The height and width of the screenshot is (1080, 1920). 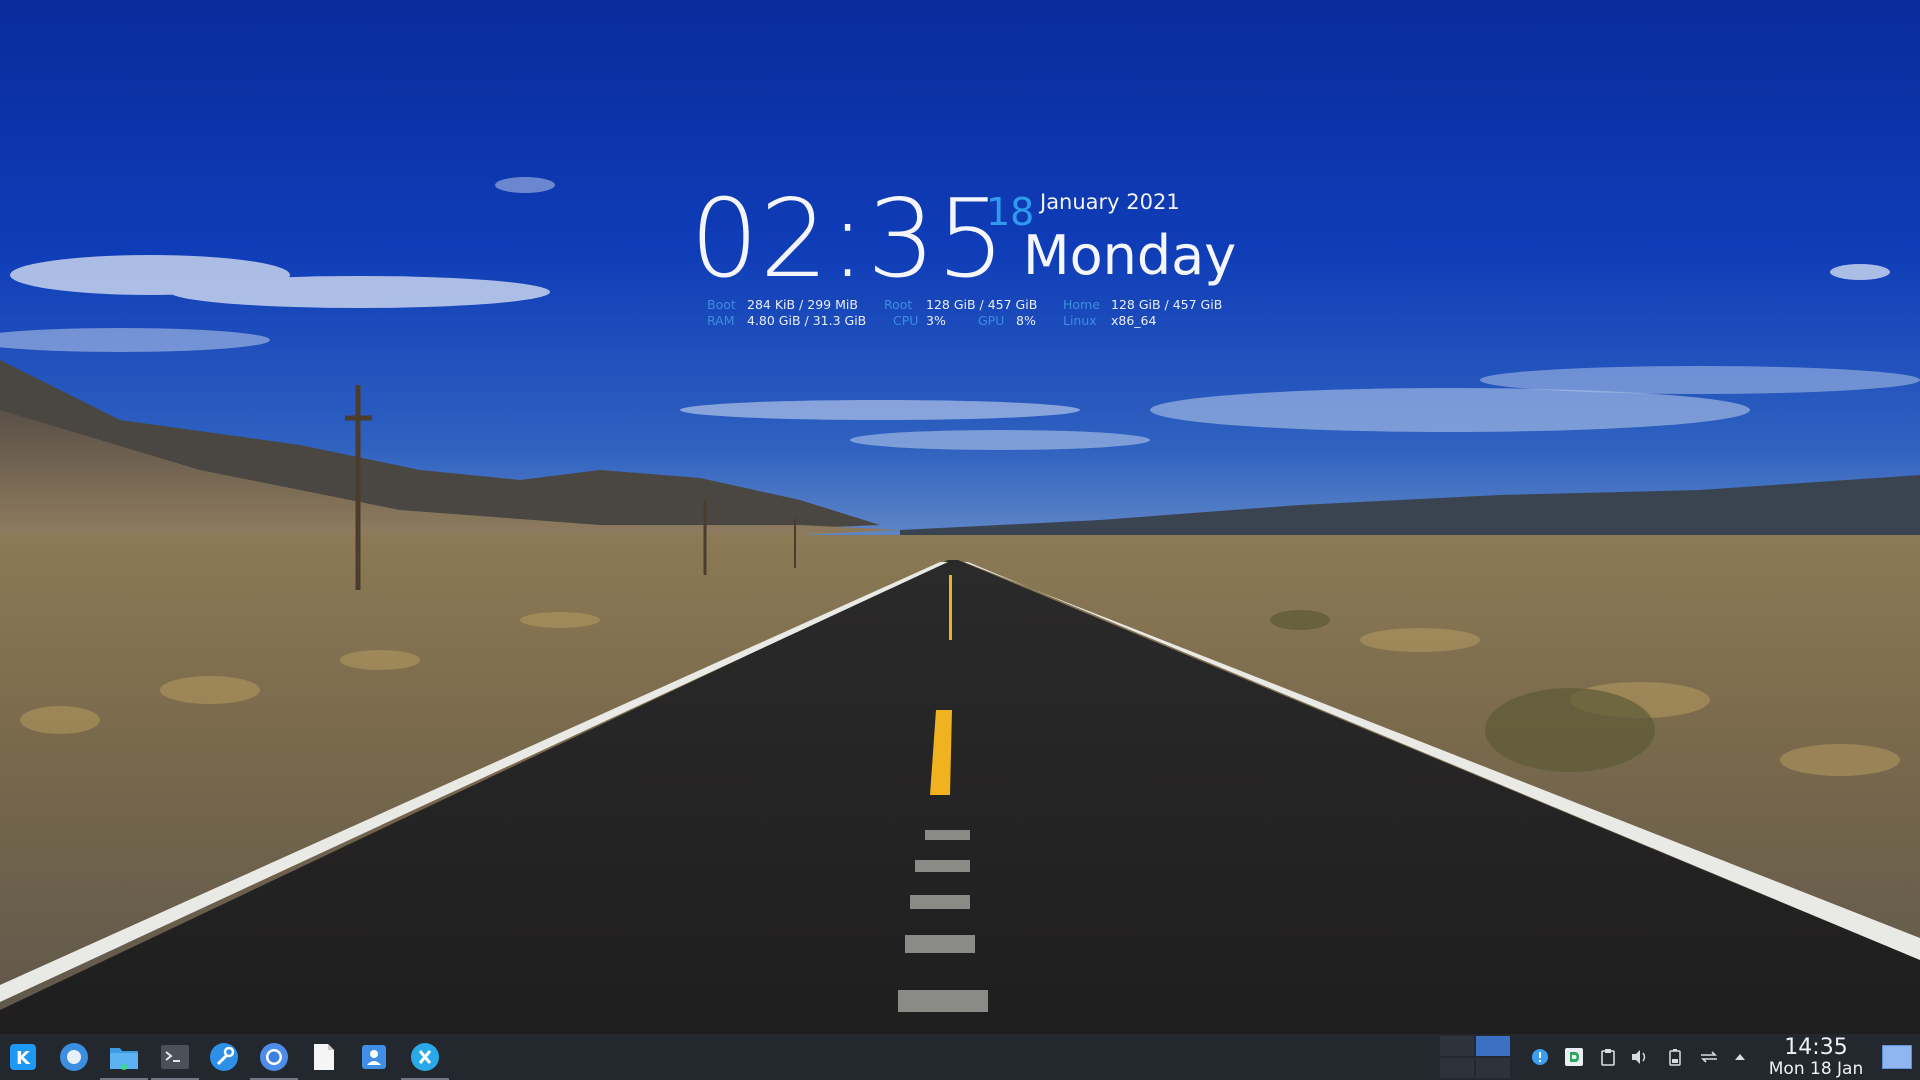 What do you see at coordinates (1640, 1057) in the screenshot?
I see `volume-icon` at bounding box center [1640, 1057].